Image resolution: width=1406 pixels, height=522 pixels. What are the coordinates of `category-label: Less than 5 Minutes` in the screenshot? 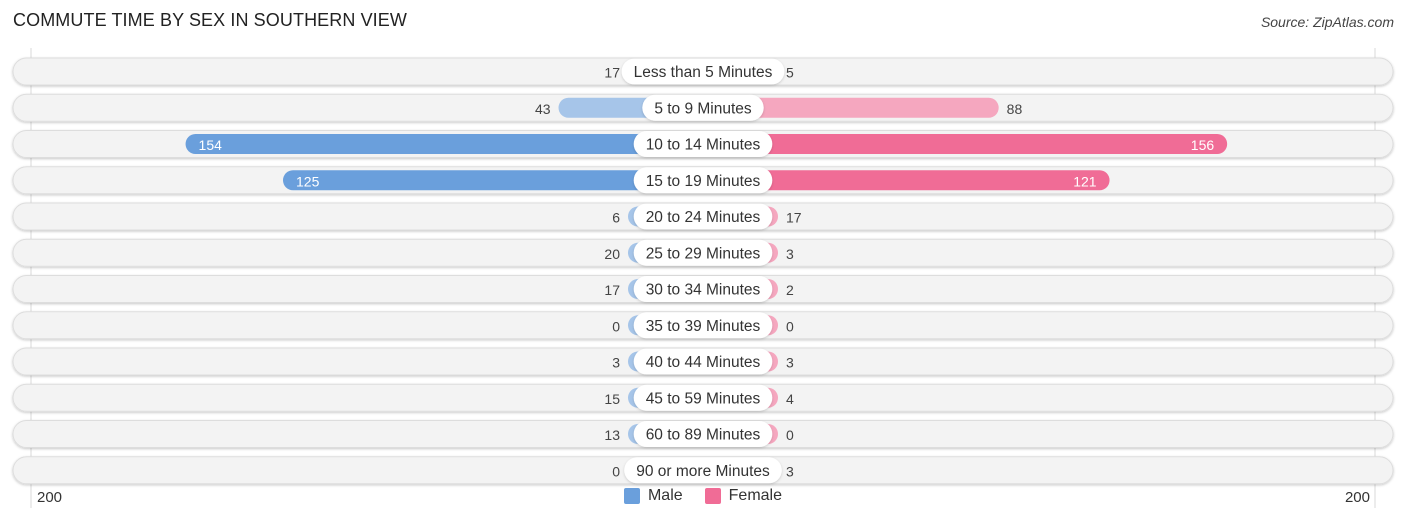 It's located at (703, 72).